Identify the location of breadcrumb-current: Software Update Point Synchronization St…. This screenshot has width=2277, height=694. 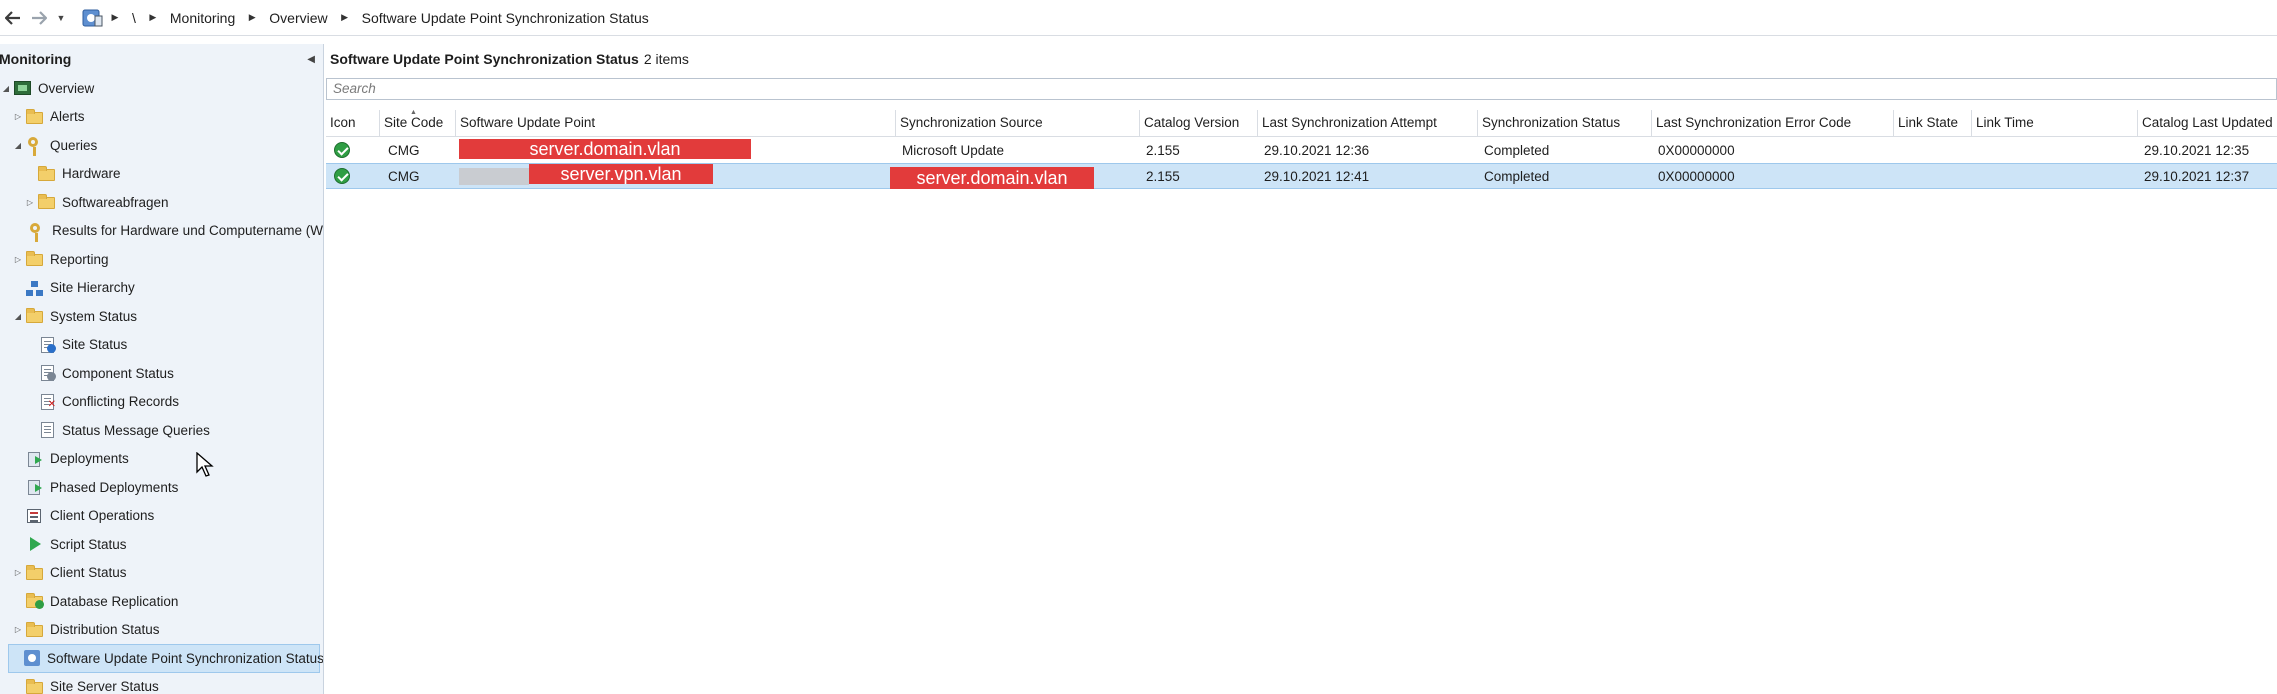
(505, 18).